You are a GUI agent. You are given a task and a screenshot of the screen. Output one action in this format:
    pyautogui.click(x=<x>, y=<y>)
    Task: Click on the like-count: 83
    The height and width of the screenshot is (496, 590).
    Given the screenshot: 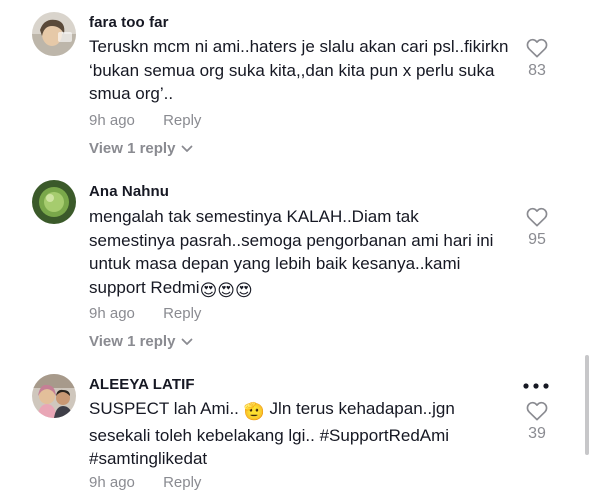 What is the action you would take?
    pyautogui.click(x=537, y=70)
    